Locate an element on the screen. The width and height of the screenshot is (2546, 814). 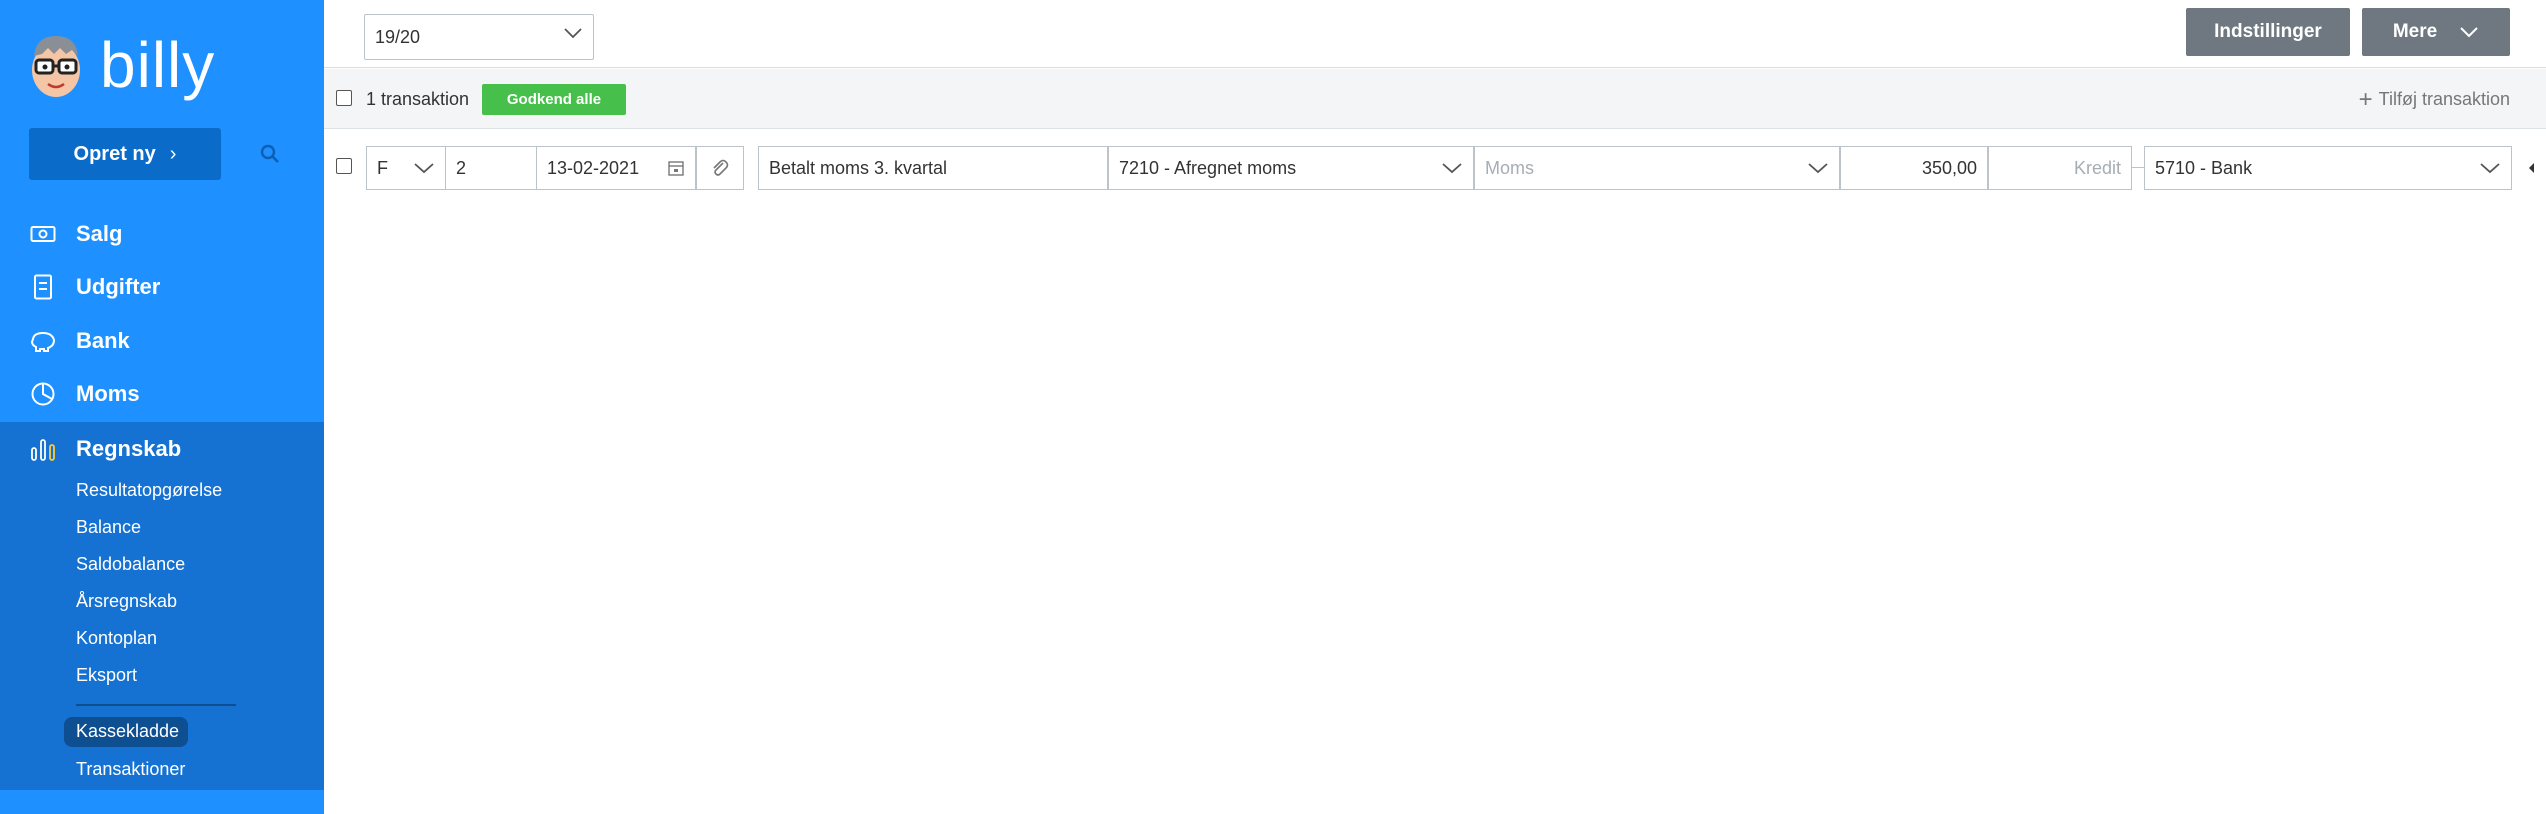
submenu-eksport: Eksport is located at coordinates (106, 675).